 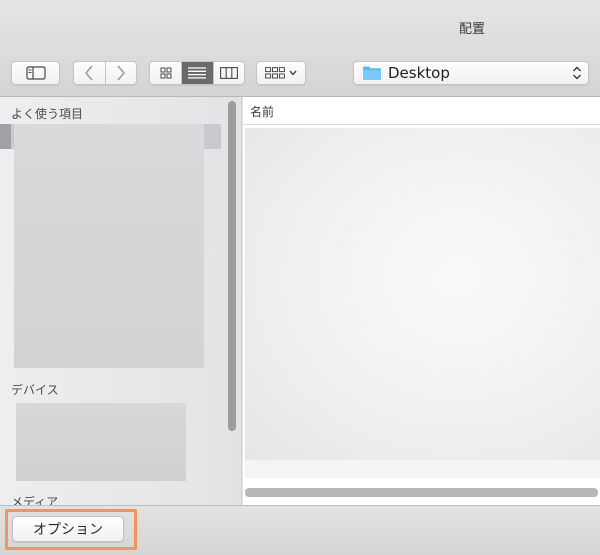 What do you see at coordinates (275, 73) in the screenshot?
I see `arrange-icon` at bounding box center [275, 73].